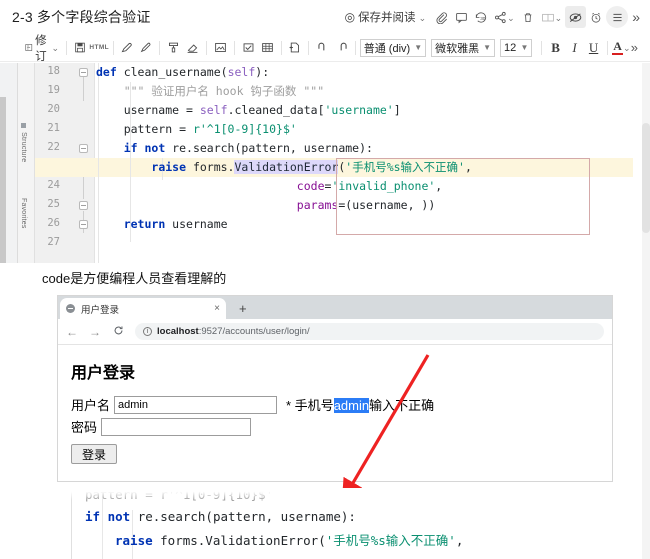 The width and height of the screenshot is (650, 559). What do you see at coordinates (53, 223) in the screenshot?
I see `line-number: 26` at bounding box center [53, 223].